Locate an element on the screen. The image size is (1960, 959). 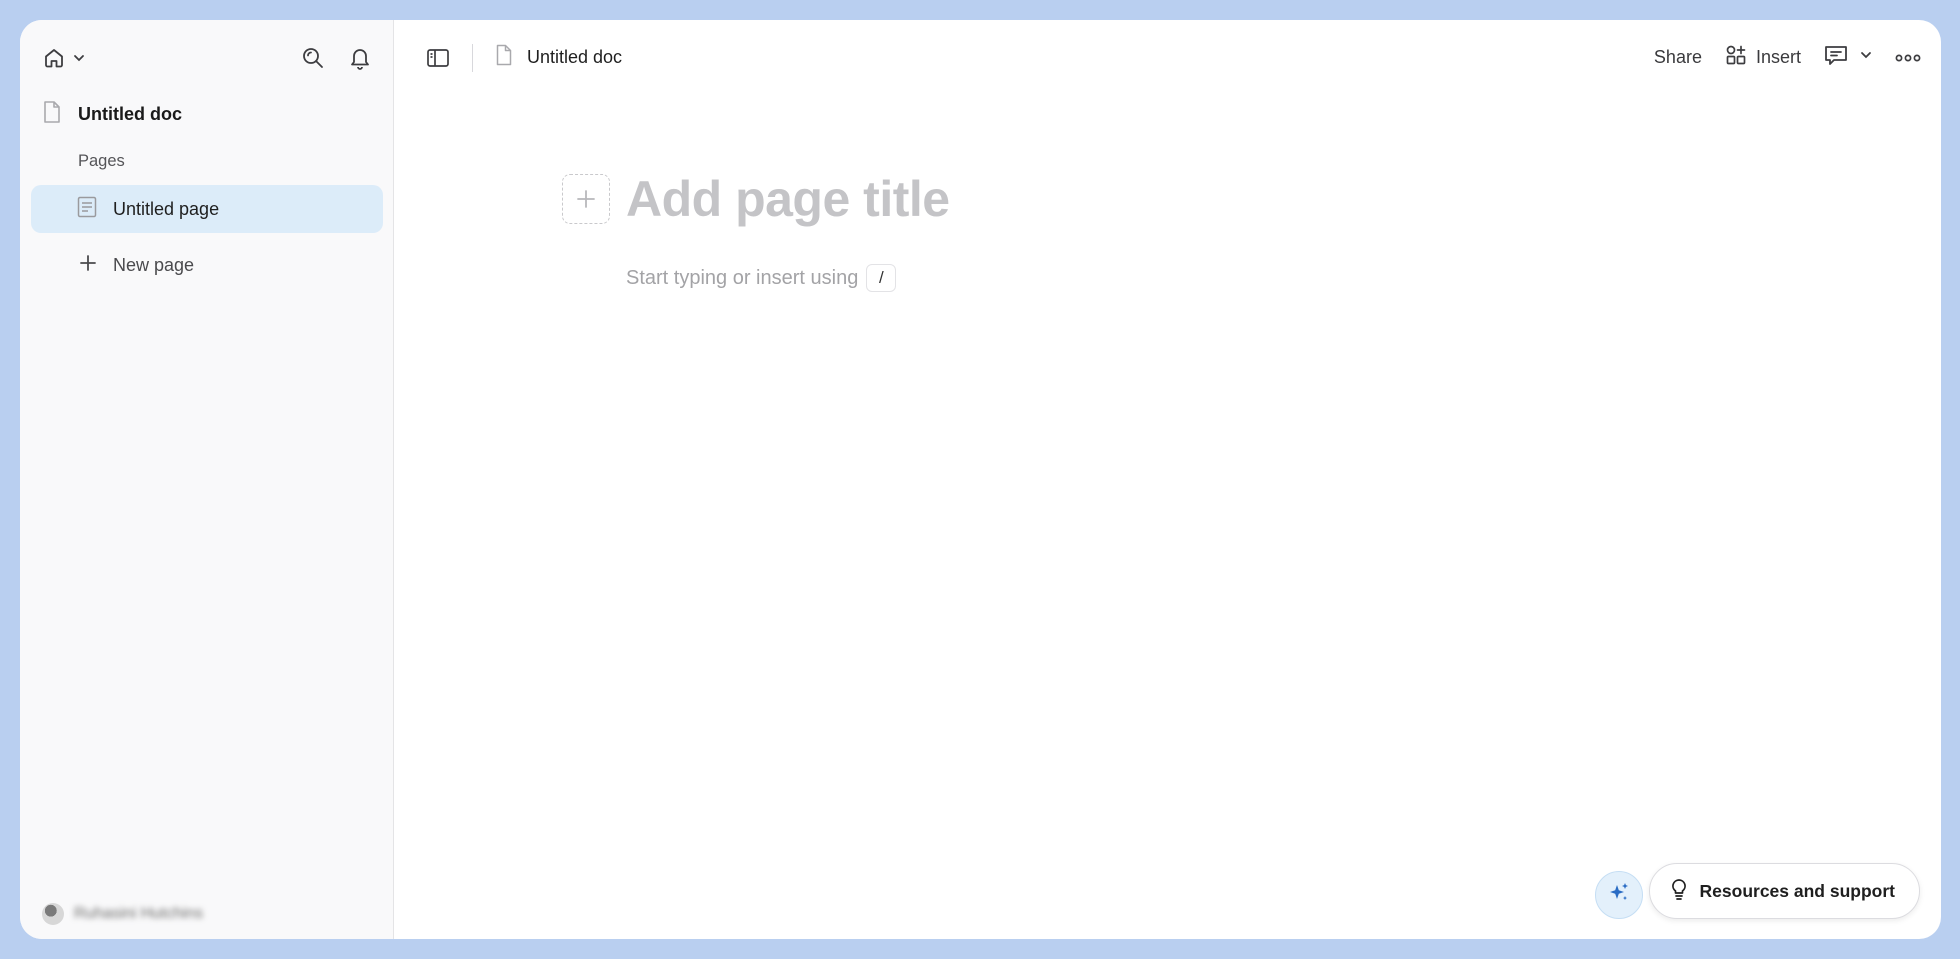
sidebar-item-untitled-page: Untitled page is located at coordinates (207, 209).